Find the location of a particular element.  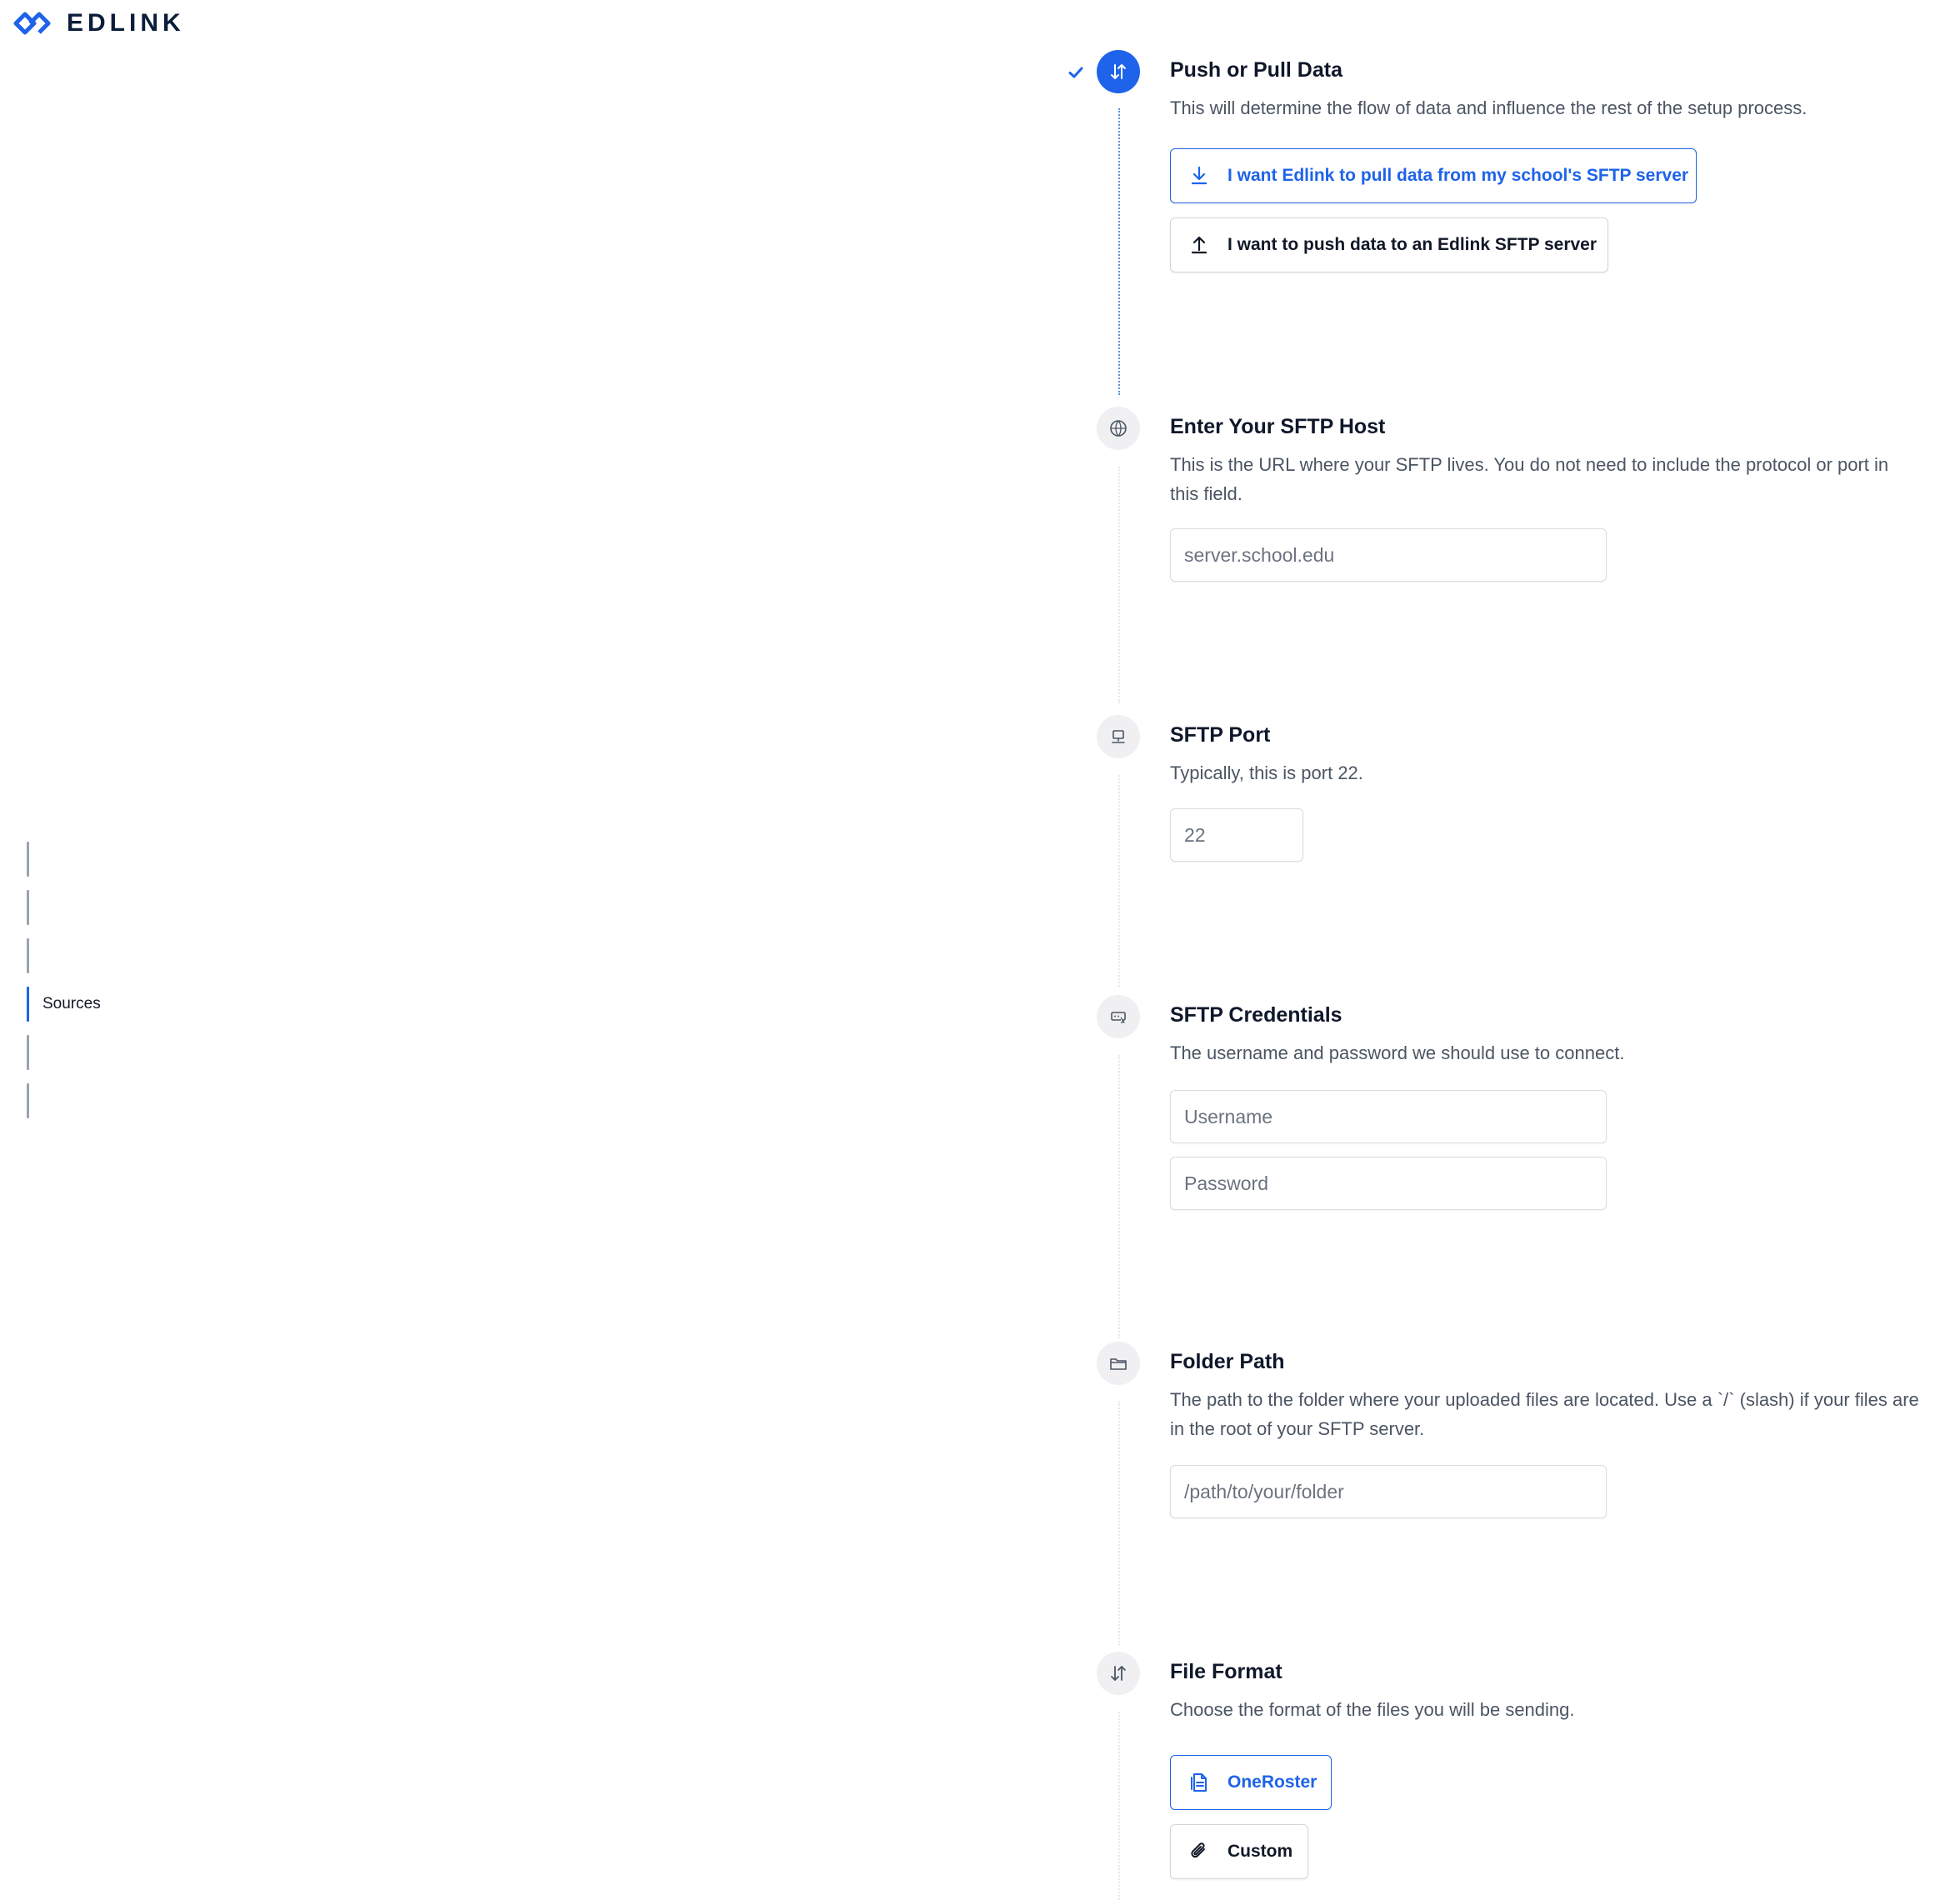

step-description: Typically, this is port 22. is located at coordinates (1266, 772).